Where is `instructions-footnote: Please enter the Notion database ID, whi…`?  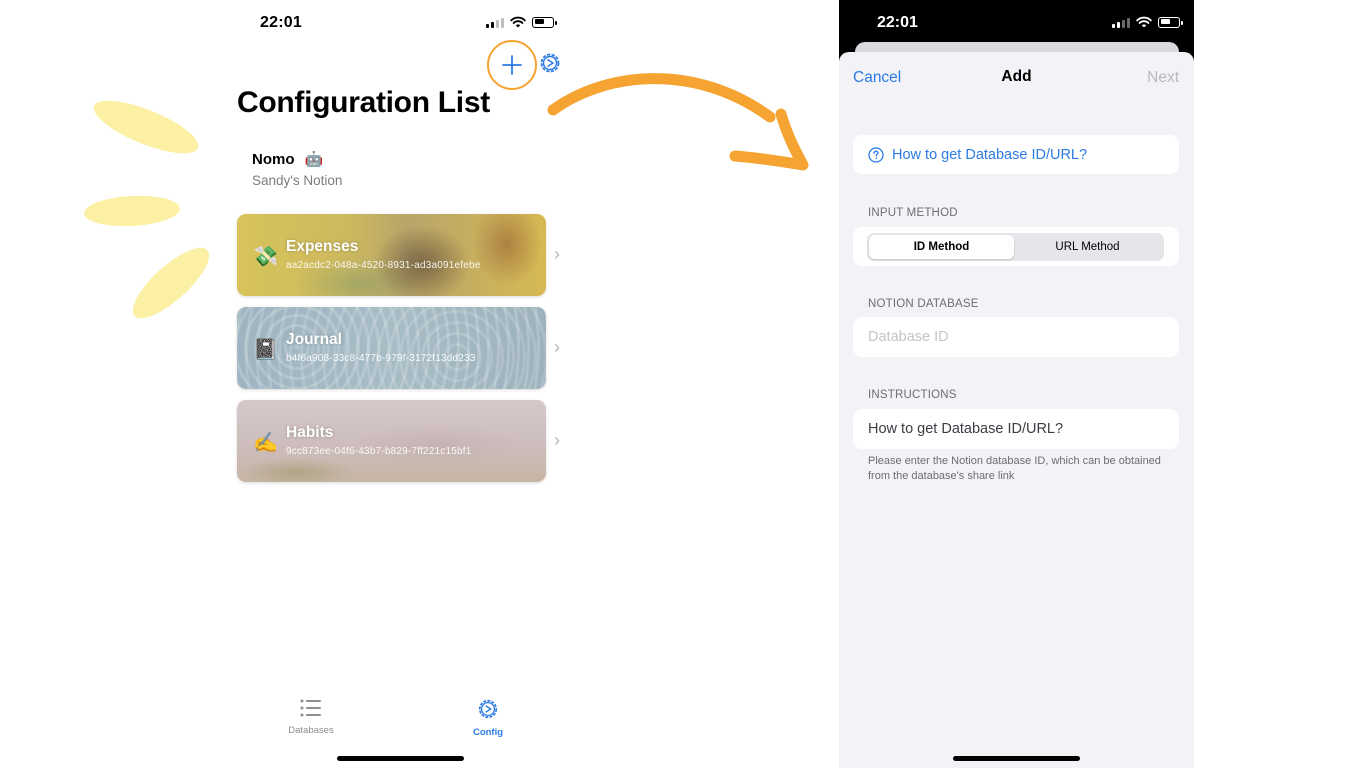
instructions-footnote: Please enter the Notion database ID, whi… is located at coordinates (1014, 468).